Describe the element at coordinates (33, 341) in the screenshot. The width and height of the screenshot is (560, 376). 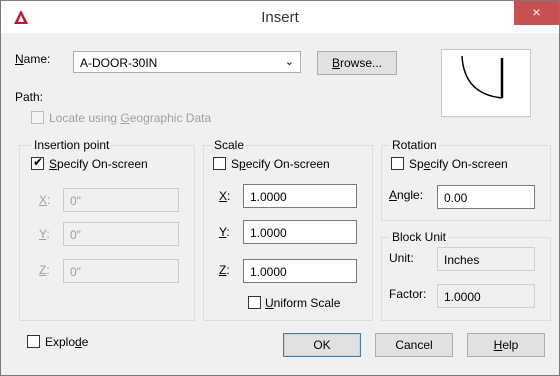
I see `explode-checkbox` at that location.